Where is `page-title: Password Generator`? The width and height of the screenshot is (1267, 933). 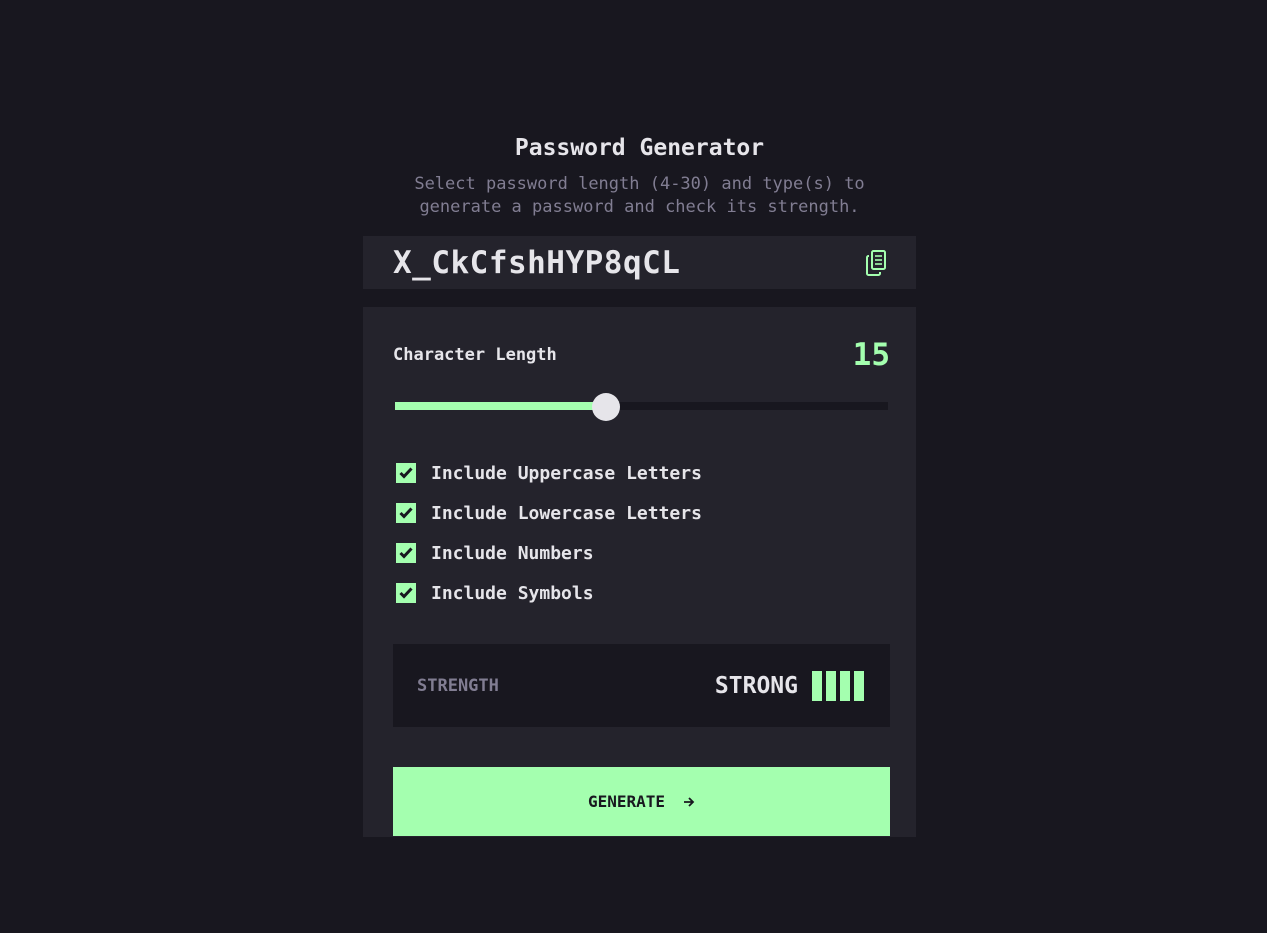 page-title: Password Generator is located at coordinates (639, 148).